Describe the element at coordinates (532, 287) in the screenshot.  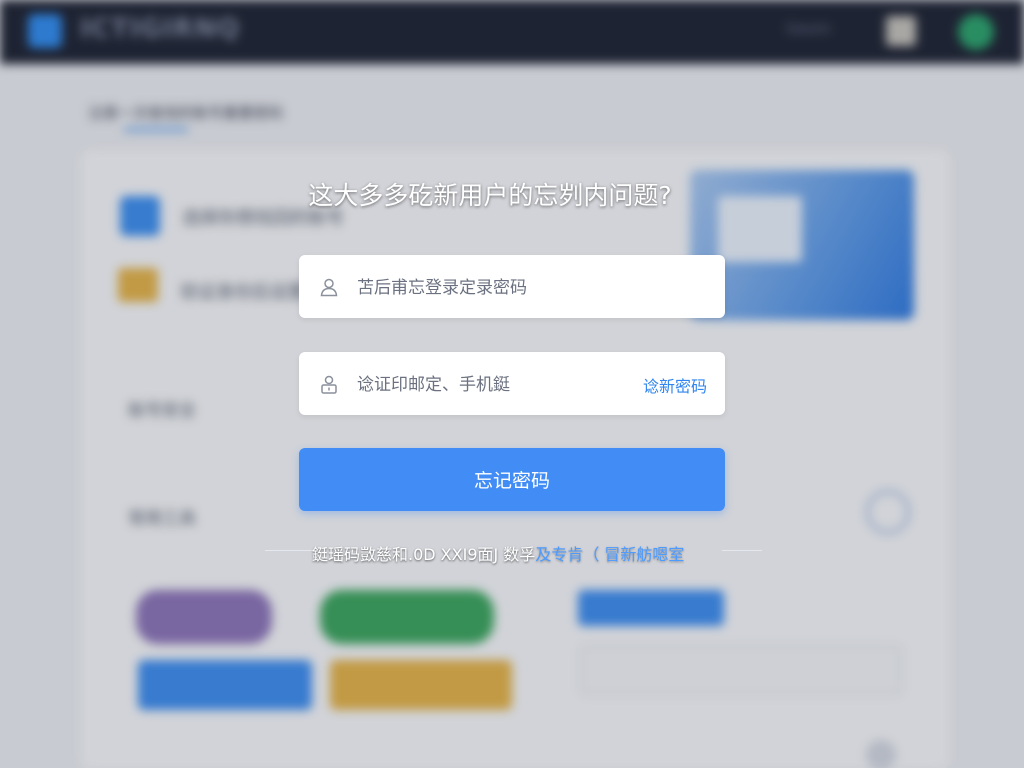
I see `username-input` at that location.